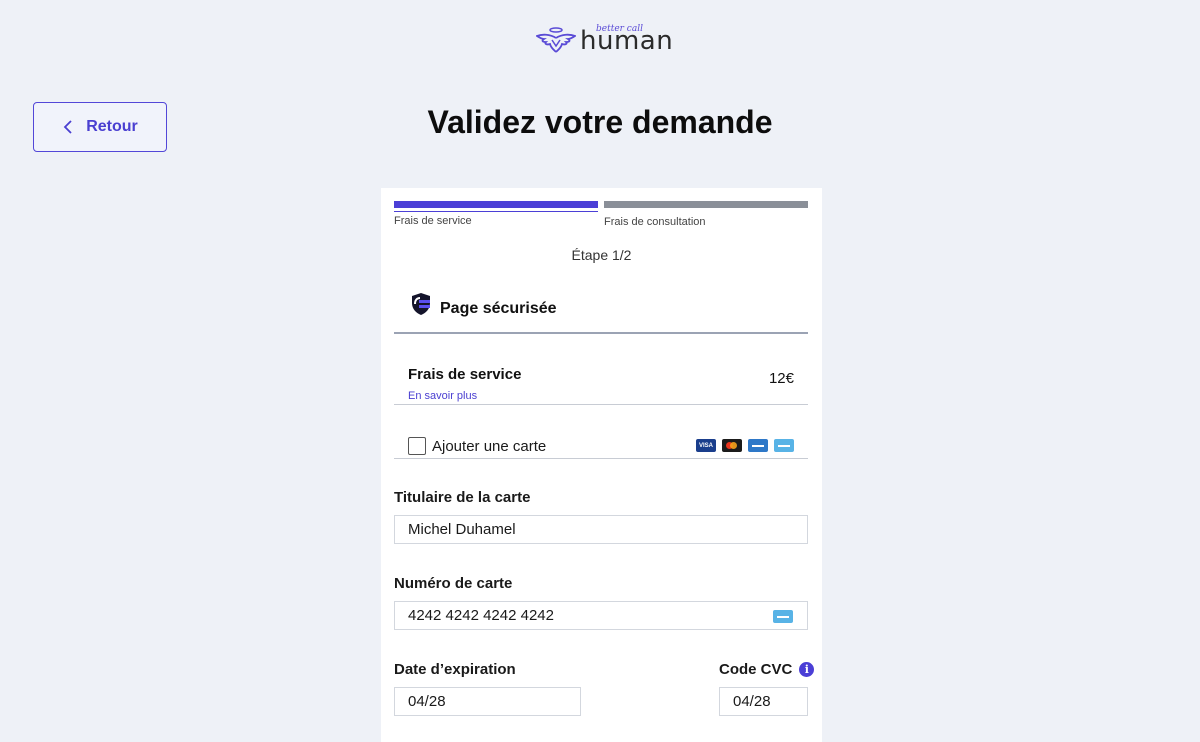 The height and width of the screenshot is (742, 1200). Describe the element at coordinates (601, 221) in the screenshot. I see `step-progress: Frais de service Frais de consultation` at that location.